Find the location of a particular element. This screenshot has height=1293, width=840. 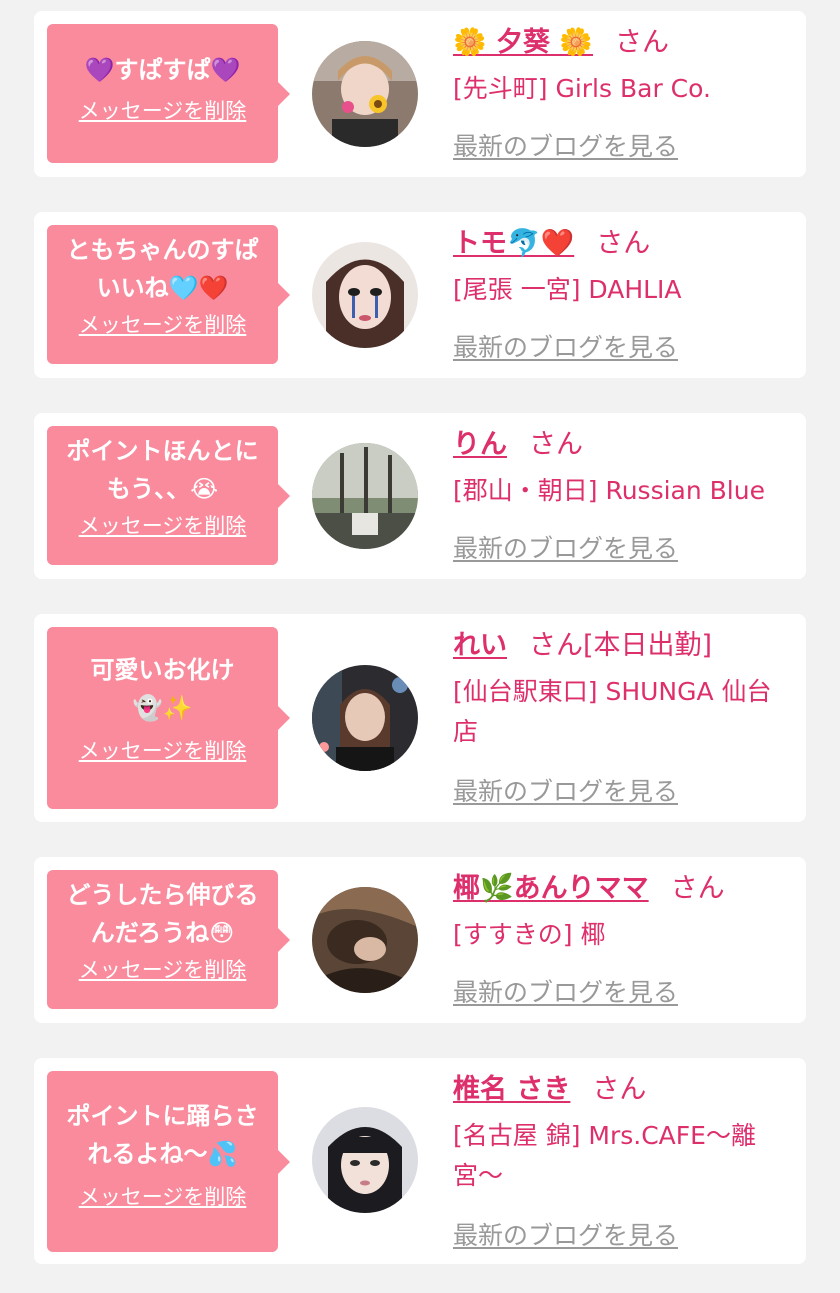

member-name-link: れい is located at coordinates (480, 645).